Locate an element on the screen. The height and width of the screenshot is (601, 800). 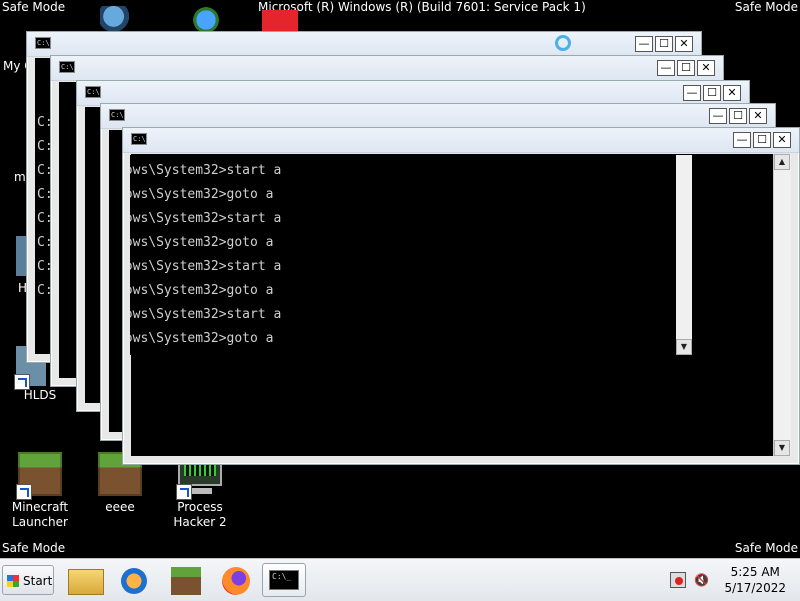
taskbar-firefox is located at coordinates (236, 580).